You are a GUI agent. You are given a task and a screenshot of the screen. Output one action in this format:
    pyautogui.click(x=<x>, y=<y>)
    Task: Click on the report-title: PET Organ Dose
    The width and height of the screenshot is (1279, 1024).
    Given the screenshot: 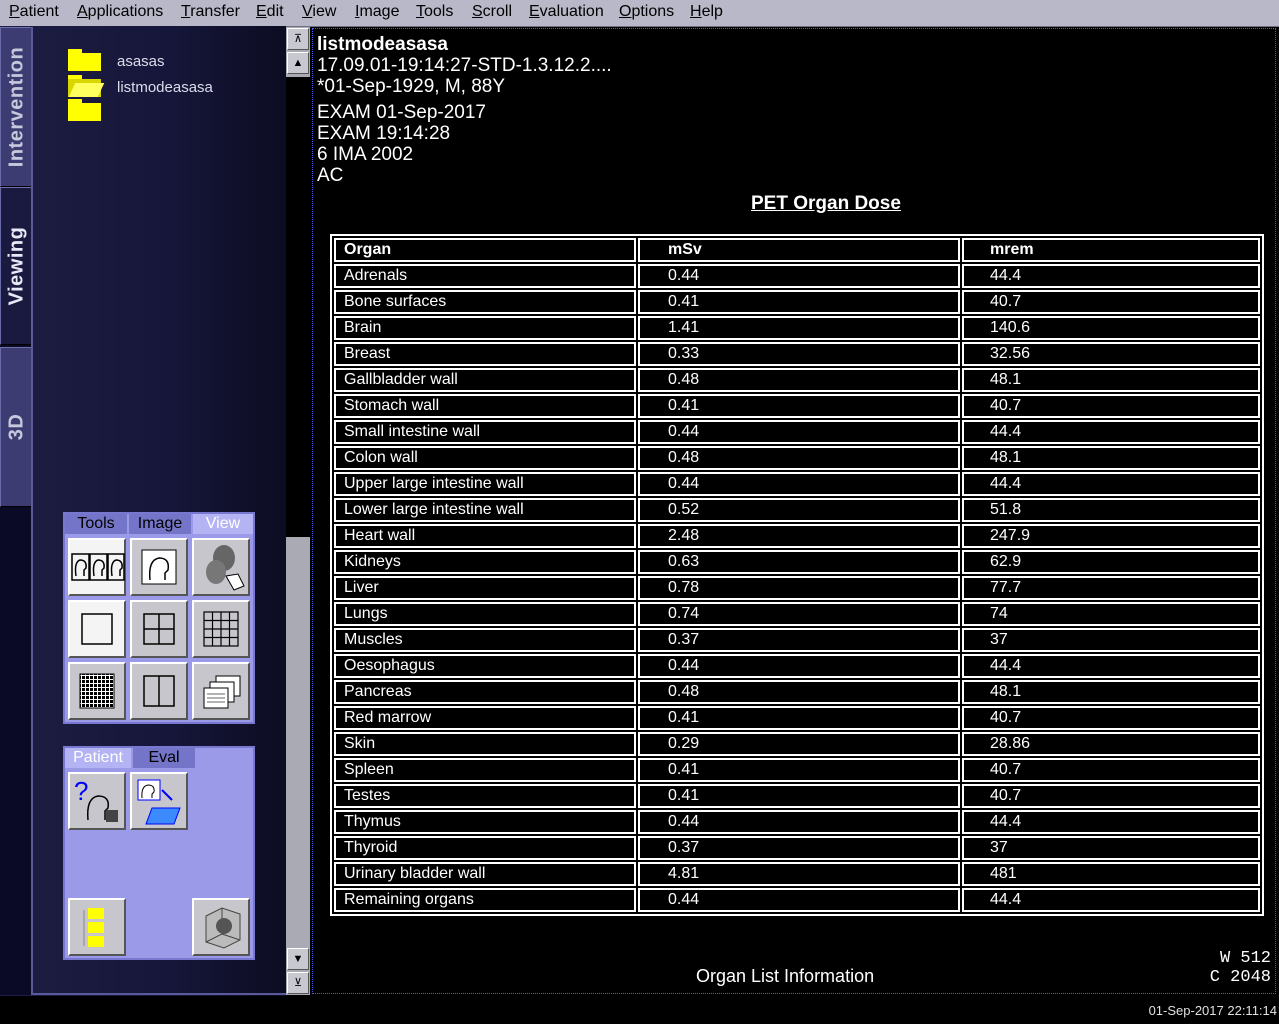 What is the action you would take?
    pyautogui.click(x=826, y=203)
    